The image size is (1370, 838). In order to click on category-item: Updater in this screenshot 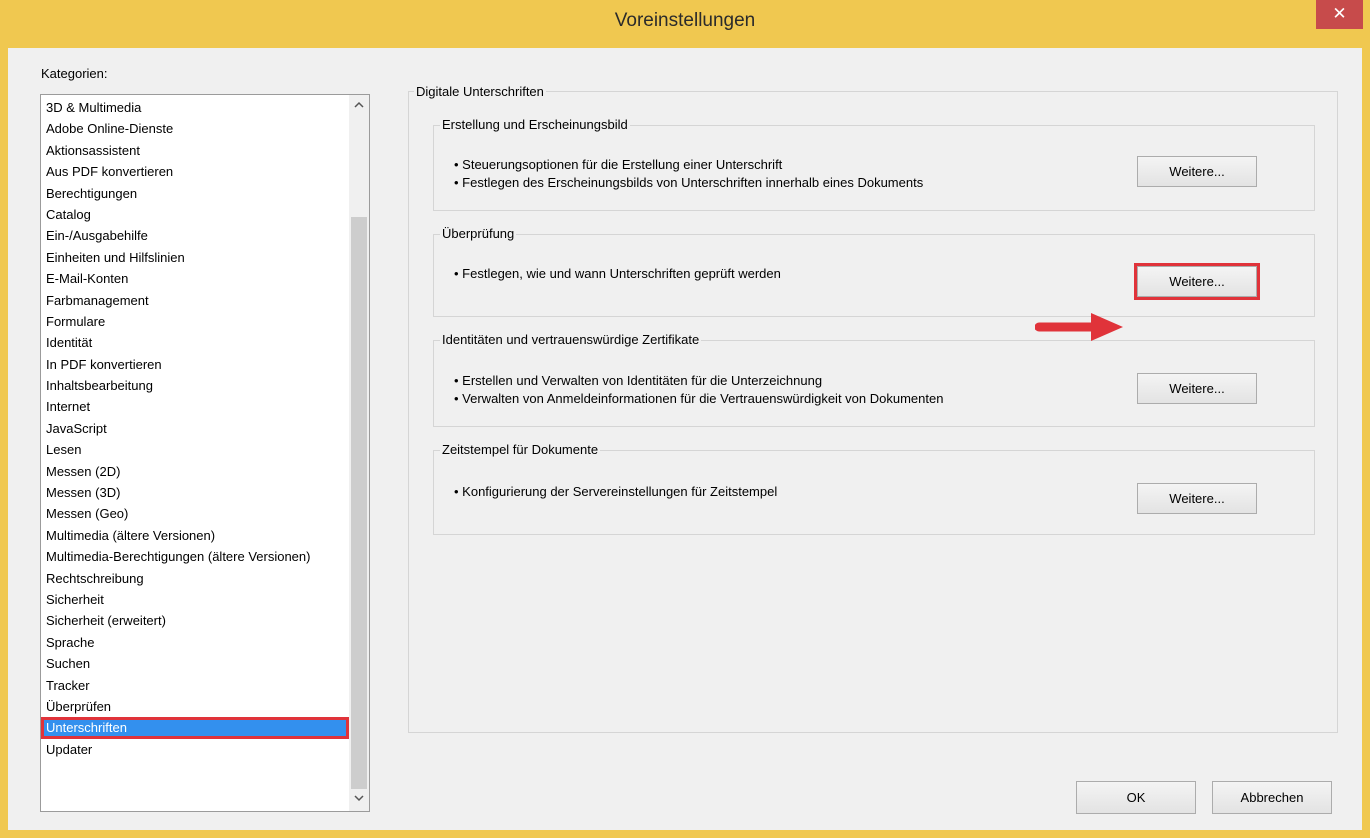, I will do `click(195, 749)`.